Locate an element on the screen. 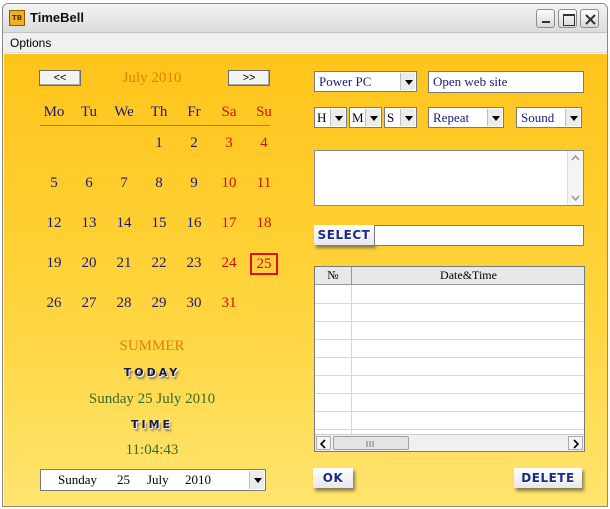 The height and width of the screenshot is (509, 610). scroll-thumb is located at coordinates (371, 443).